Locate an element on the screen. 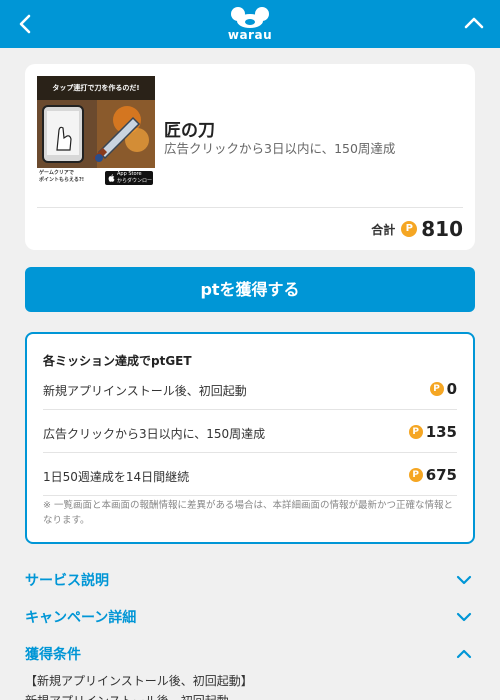 The width and height of the screenshot is (500, 700). mission-heading: 各ミッション達成でptGET is located at coordinates (117, 361).